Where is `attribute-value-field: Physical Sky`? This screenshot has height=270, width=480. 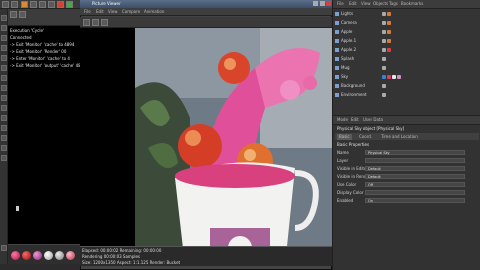
attribute-value-field: Physical Sky is located at coordinates (415, 152).